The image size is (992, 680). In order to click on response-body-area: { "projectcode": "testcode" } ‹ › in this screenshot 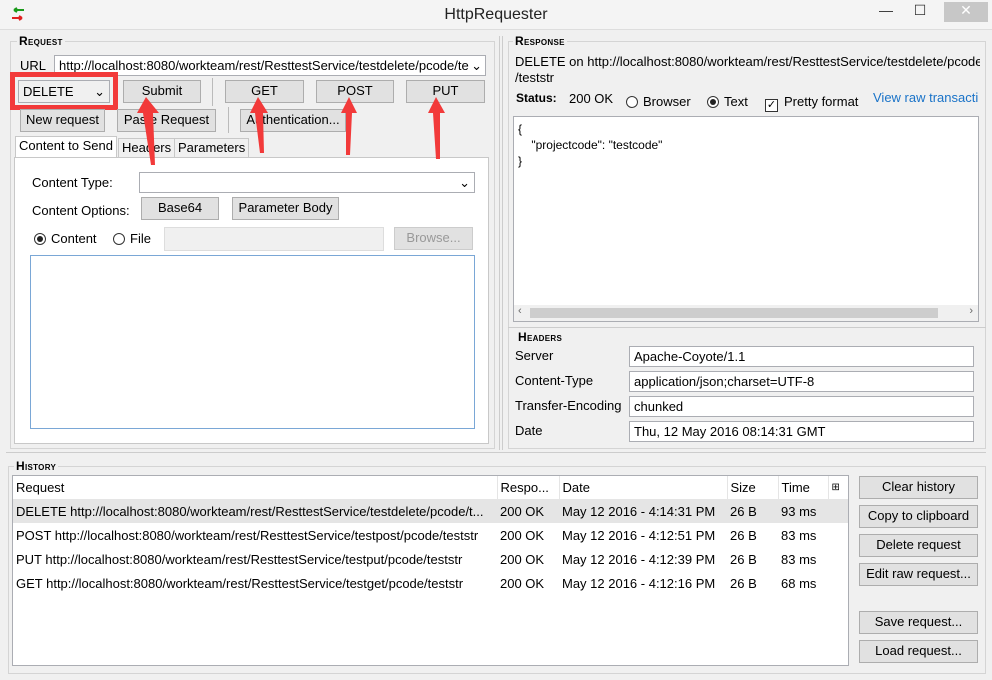, I will do `click(746, 219)`.